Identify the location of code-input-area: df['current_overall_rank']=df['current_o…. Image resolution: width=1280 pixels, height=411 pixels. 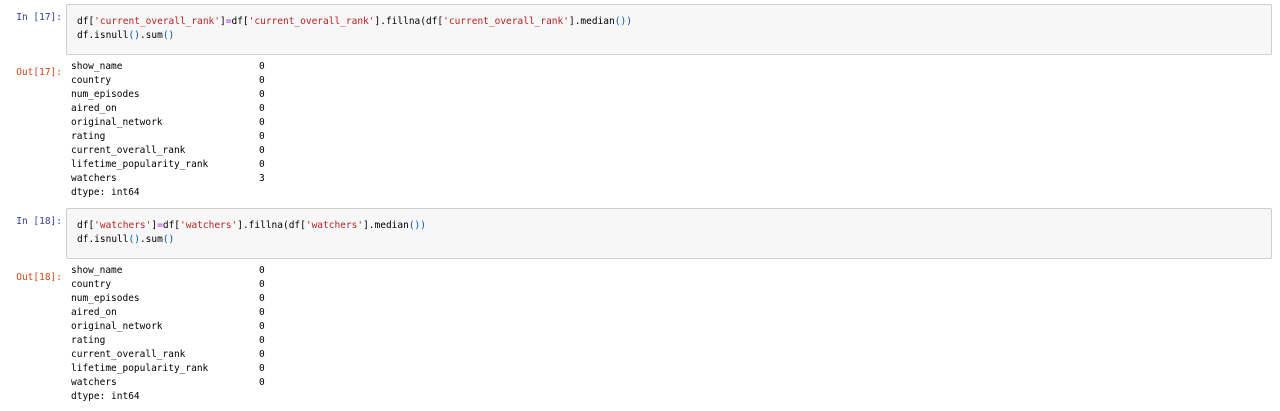
(669, 29).